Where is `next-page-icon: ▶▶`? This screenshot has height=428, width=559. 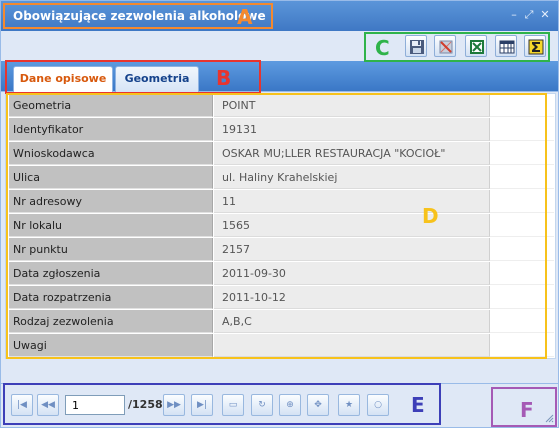 next-page-icon: ▶▶ is located at coordinates (174, 405).